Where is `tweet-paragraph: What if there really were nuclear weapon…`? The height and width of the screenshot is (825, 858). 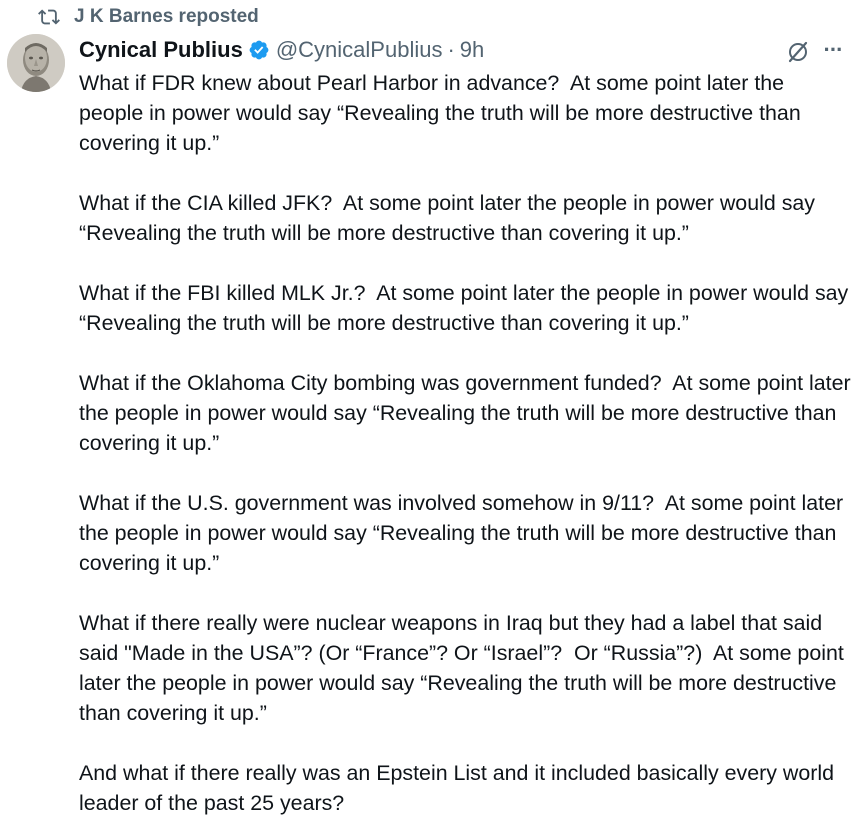
tweet-paragraph: What if there really were nuclear weapon… is located at coordinates (464, 668).